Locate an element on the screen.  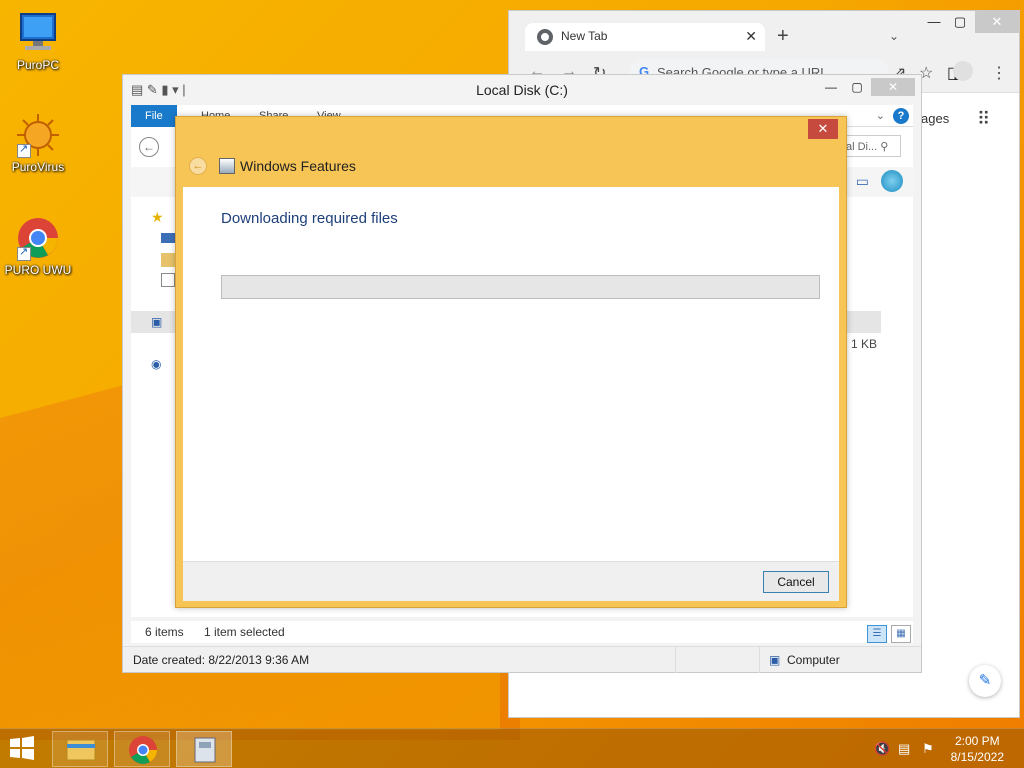
start-button is located at coordinates (24, 749).